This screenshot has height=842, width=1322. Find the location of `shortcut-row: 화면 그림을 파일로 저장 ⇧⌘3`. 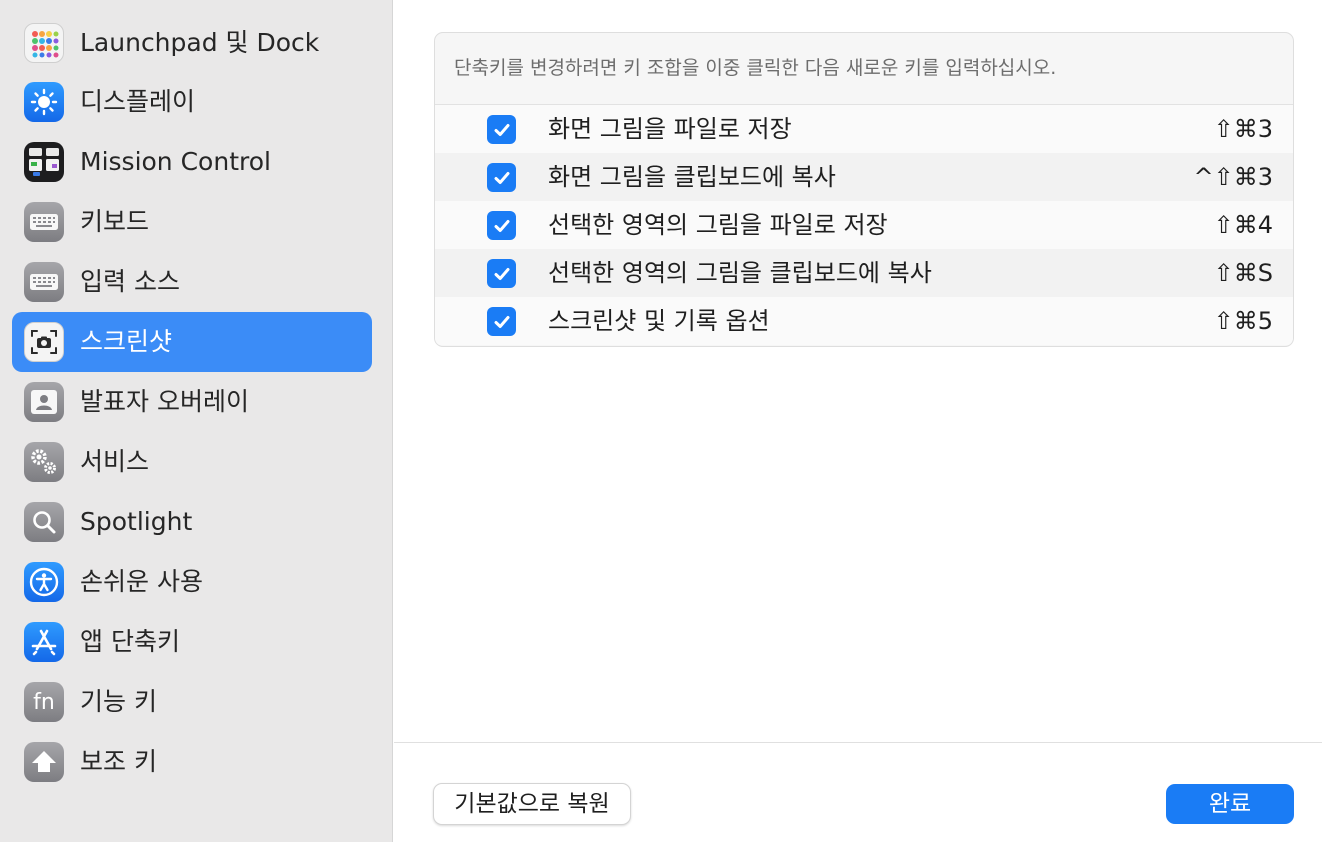

shortcut-row: 화면 그림을 파일로 저장 ⇧⌘3 is located at coordinates (864, 129).